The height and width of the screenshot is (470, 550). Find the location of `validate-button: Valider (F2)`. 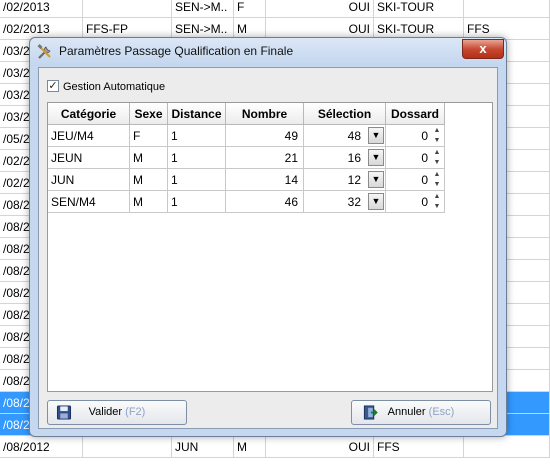

validate-button: Valider (F2) is located at coordinates (117, 412).